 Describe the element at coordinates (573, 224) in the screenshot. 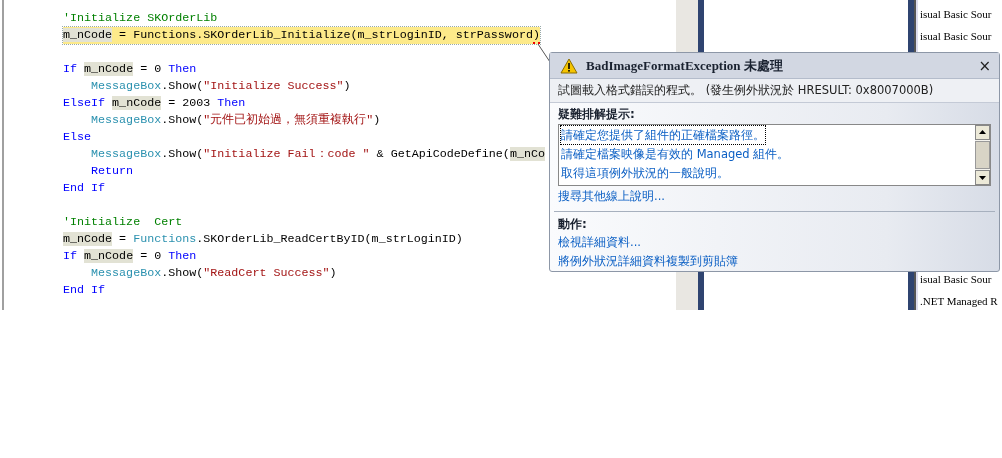

I see `section-heading: 動作:` at that location.